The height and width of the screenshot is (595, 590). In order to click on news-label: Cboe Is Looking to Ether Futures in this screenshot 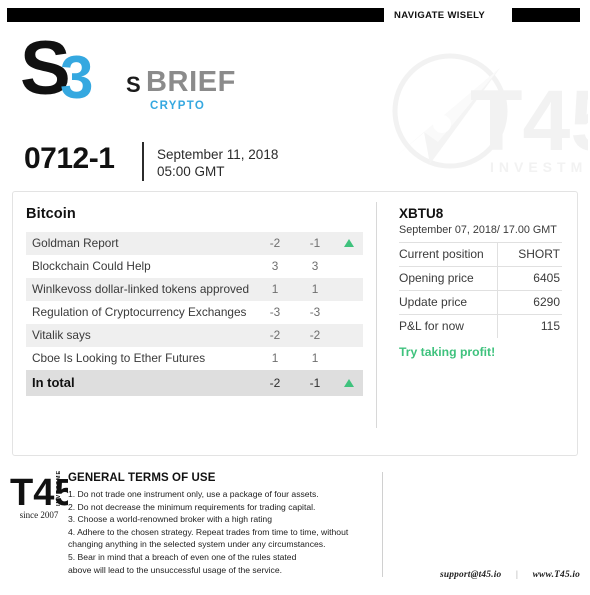, I will do `click(119, 358)`.